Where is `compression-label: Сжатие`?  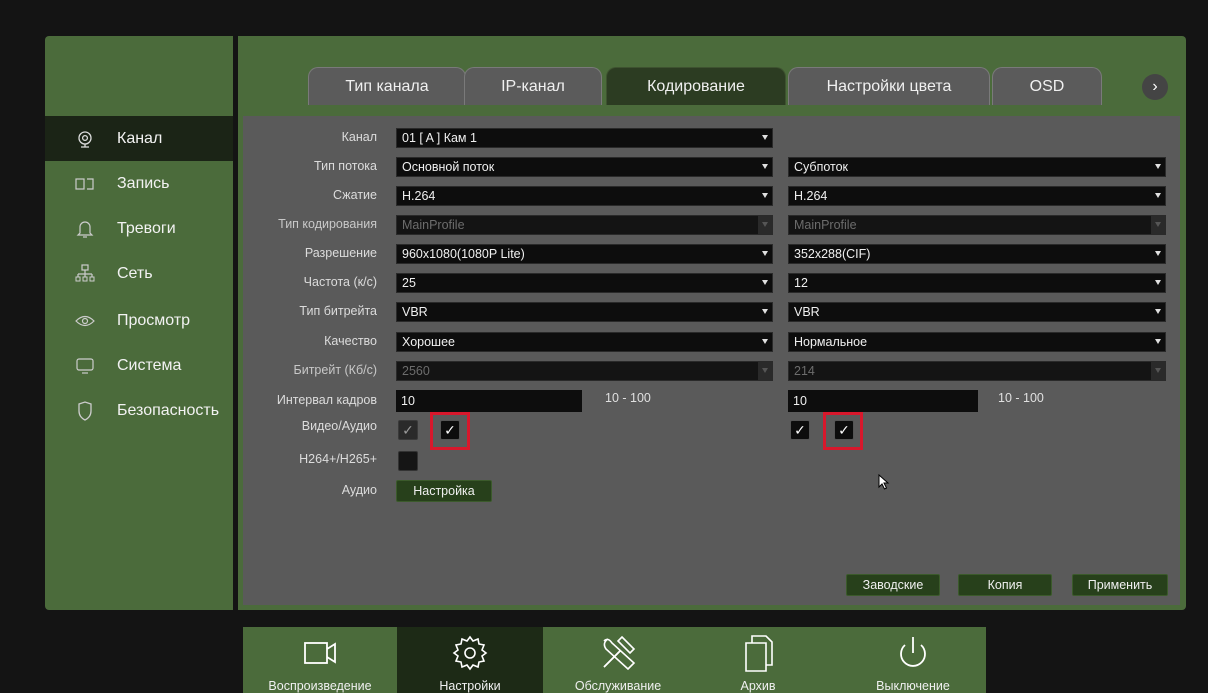
compression-label: Сжатие is located at coordinates (354, 195).